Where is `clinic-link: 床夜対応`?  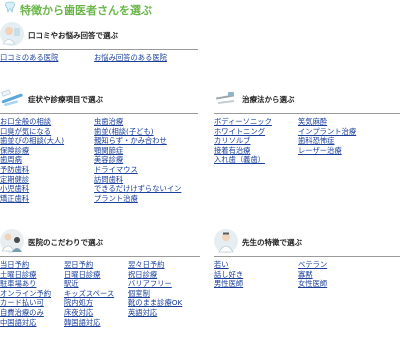
clinic-link: 床夜対応 is located at coordinates (89, 313).